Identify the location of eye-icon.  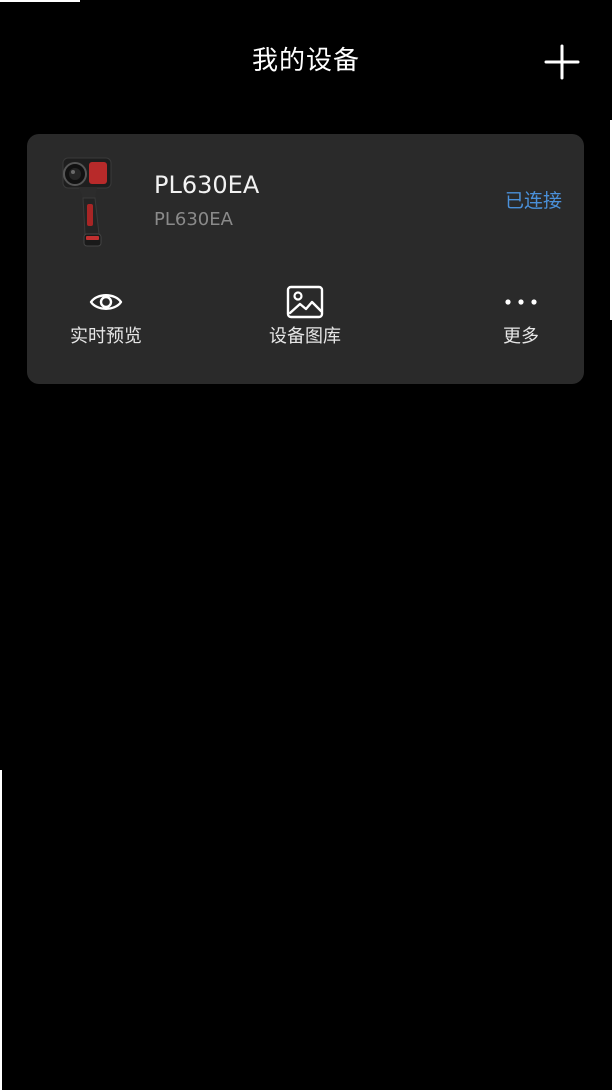
(106, 302).